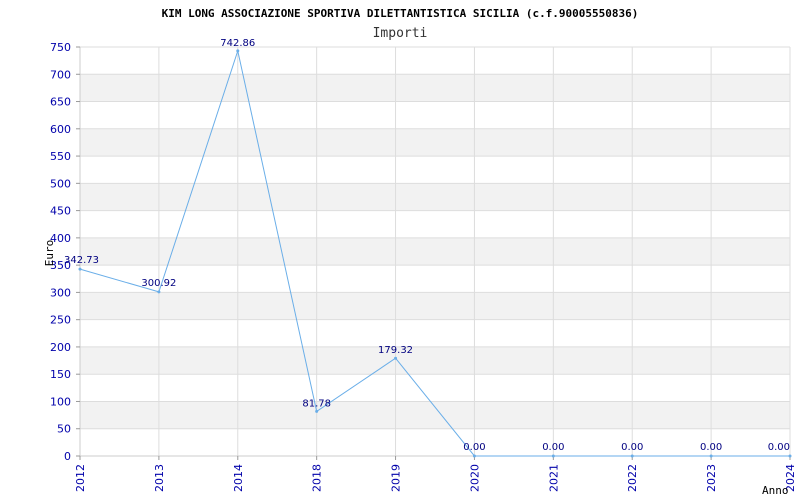 The height and width of the screenshot is (500, 800). Describe the element at coordinates (237, 43) in the screenshot. I see `data-label: 742.86` at that location.